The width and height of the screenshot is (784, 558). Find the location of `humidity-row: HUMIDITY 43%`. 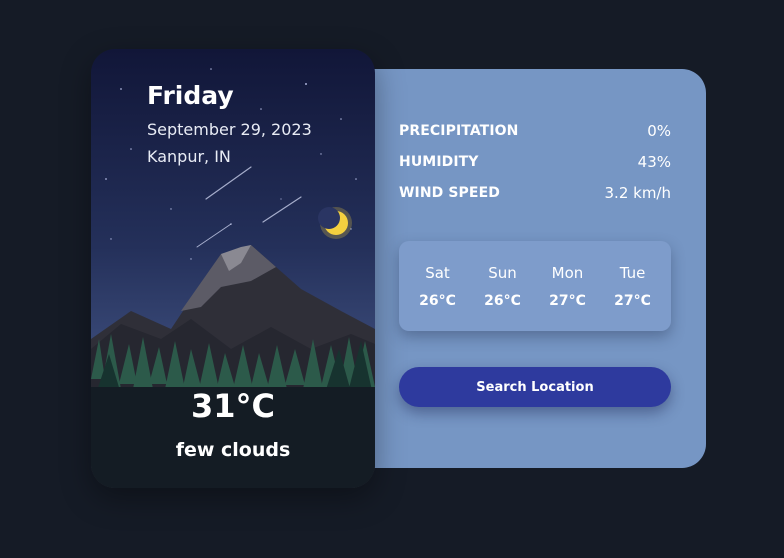

humidity-row: HUMIDITY 43% is located at coordinates (535, 162).